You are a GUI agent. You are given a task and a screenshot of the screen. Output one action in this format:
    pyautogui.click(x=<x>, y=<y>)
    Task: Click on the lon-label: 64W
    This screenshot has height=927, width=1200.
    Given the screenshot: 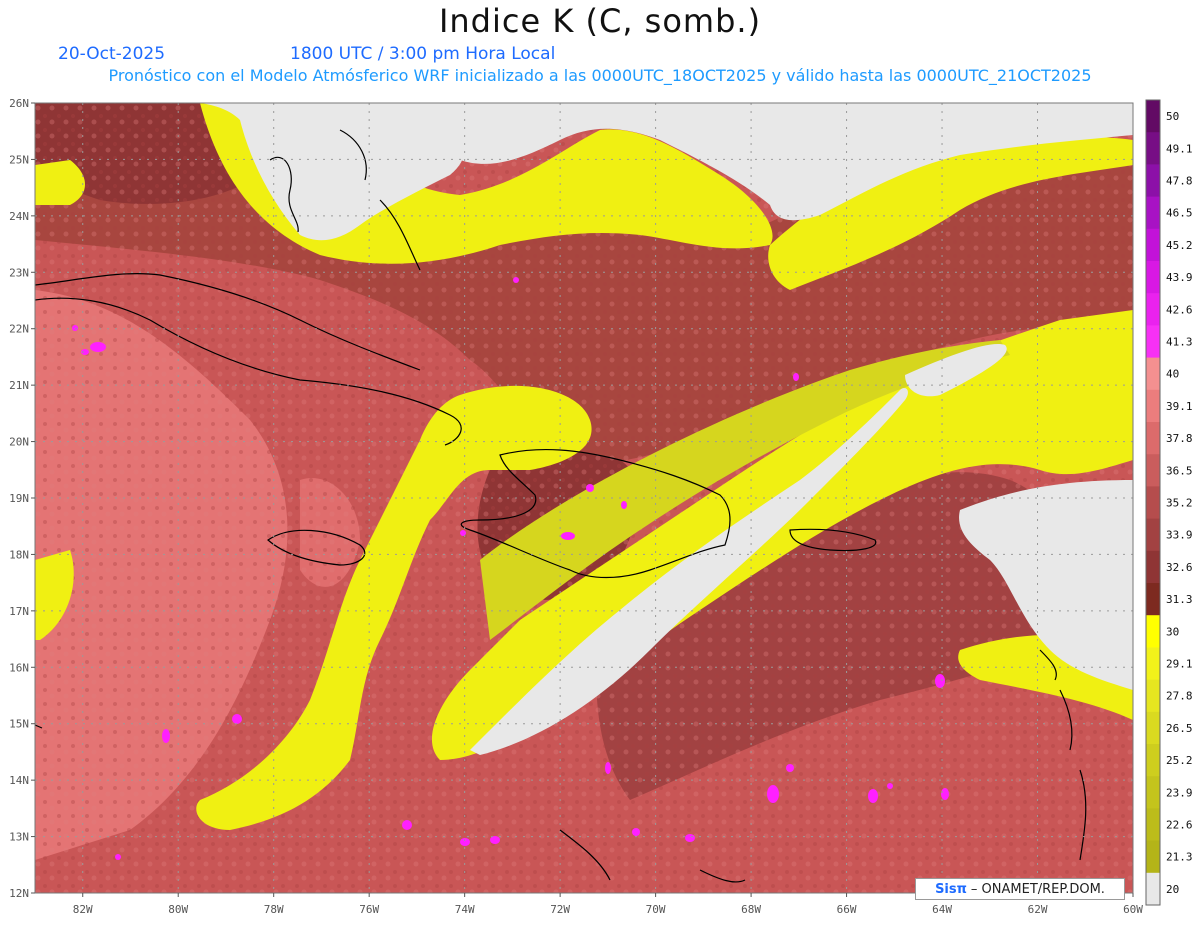 What is the action you would take?
    pyautogui.click(x=942, y=909)
    